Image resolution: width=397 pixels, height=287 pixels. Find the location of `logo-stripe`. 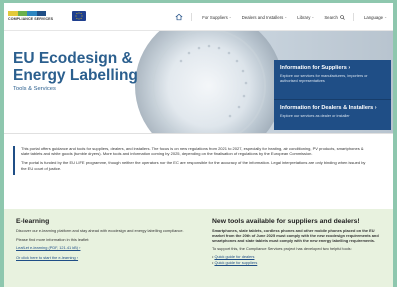

logo-stripe is located at coordinates (27, 13).